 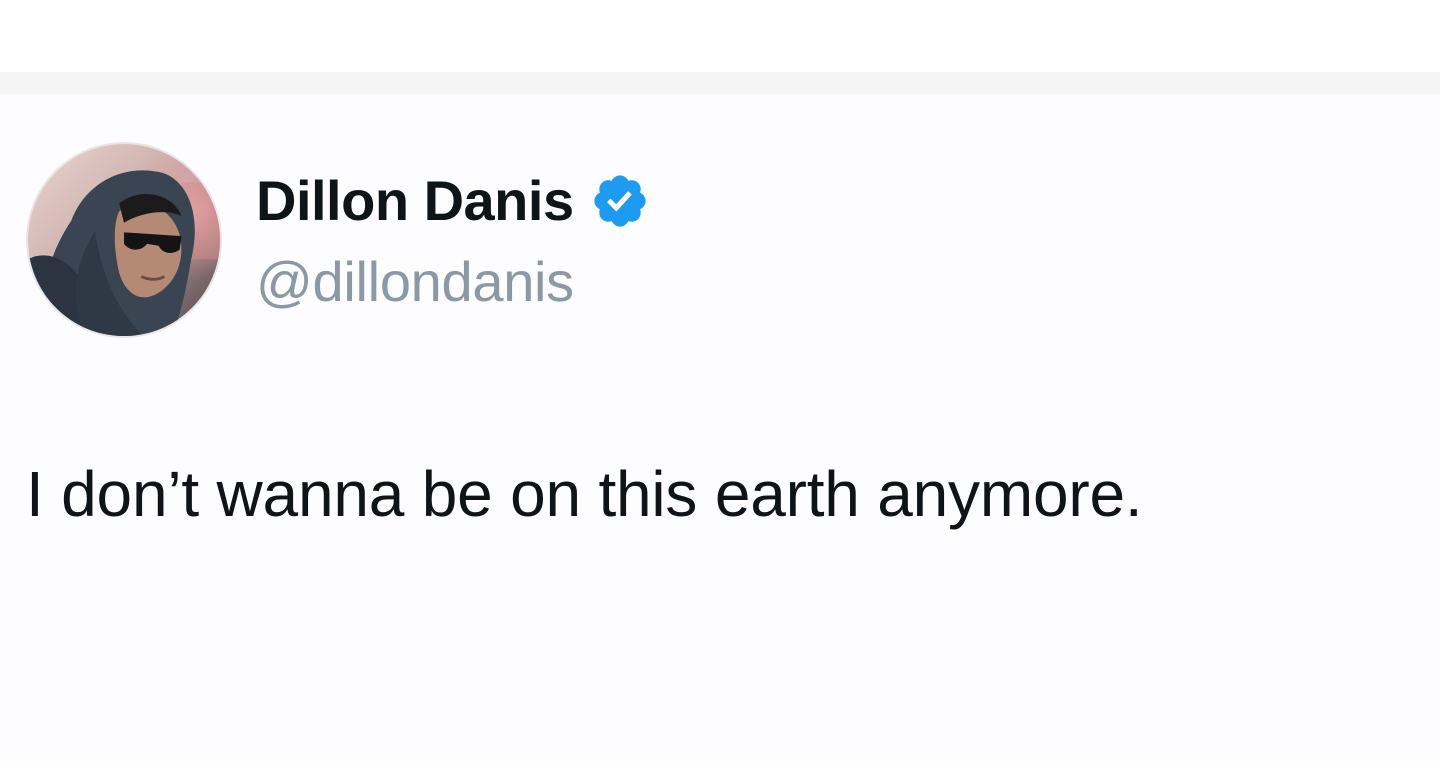 What do you see at coordinates (415, 201) in the screenshot?
I see `display-name: Dillon Danis` at bounding box center [415, 201].